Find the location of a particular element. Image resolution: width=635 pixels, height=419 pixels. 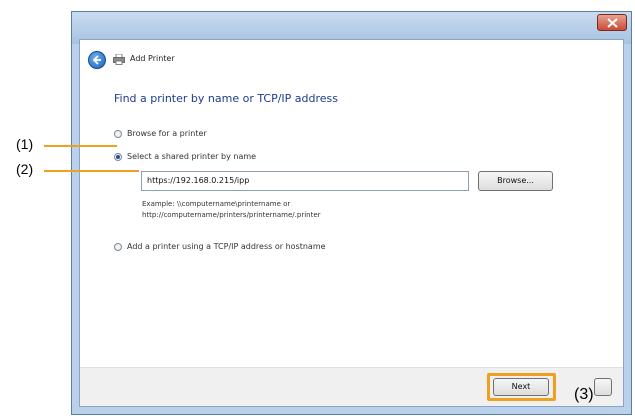

cancel-button is located at coordinates (603, 387).